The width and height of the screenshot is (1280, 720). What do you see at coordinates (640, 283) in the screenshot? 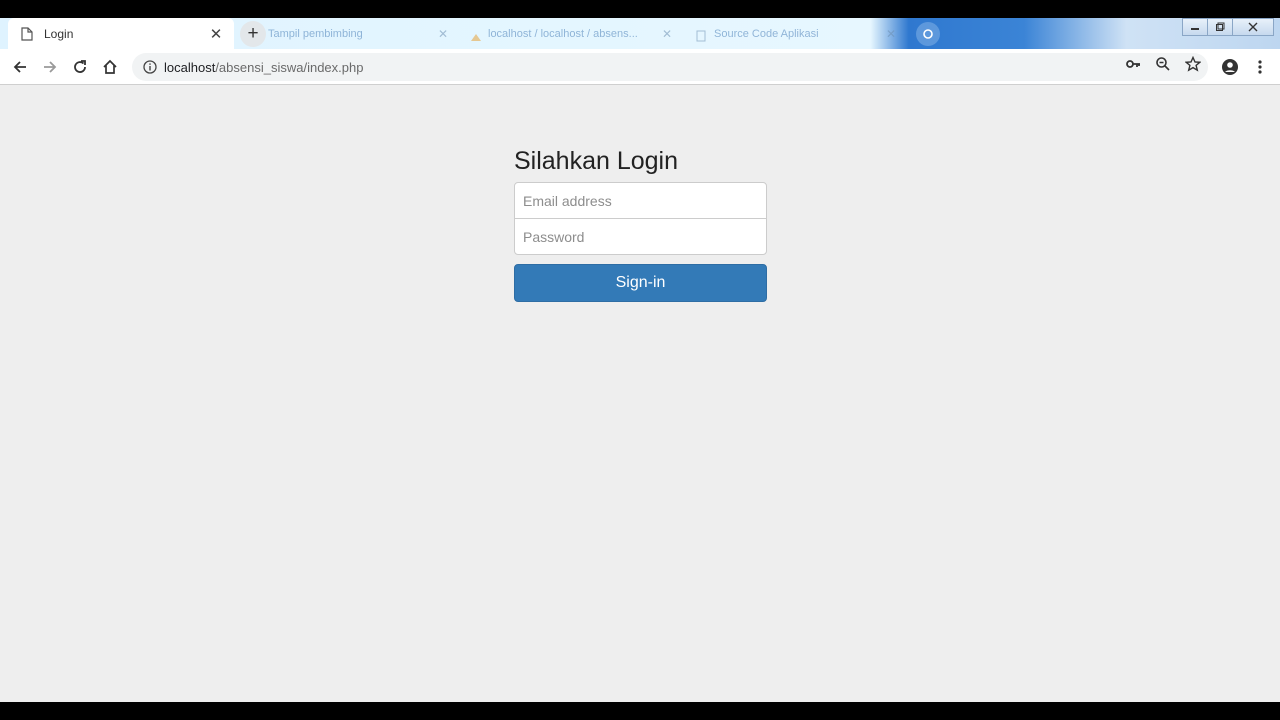
I see `sign-in-button: Sign-in` at bounding box center [640, 283].